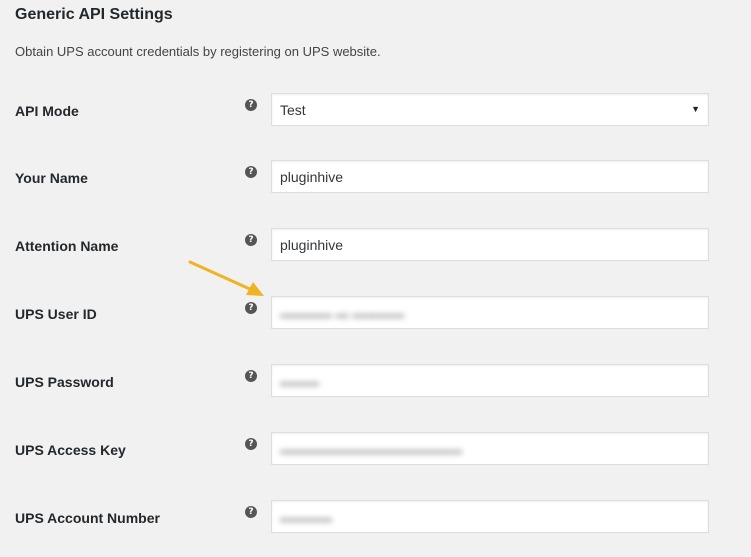  What do you see at coordinates (490, 516) in the screenshot?
I see `ups-account-number-input: ▬▬▬▬` at bounding box center [490, 516].